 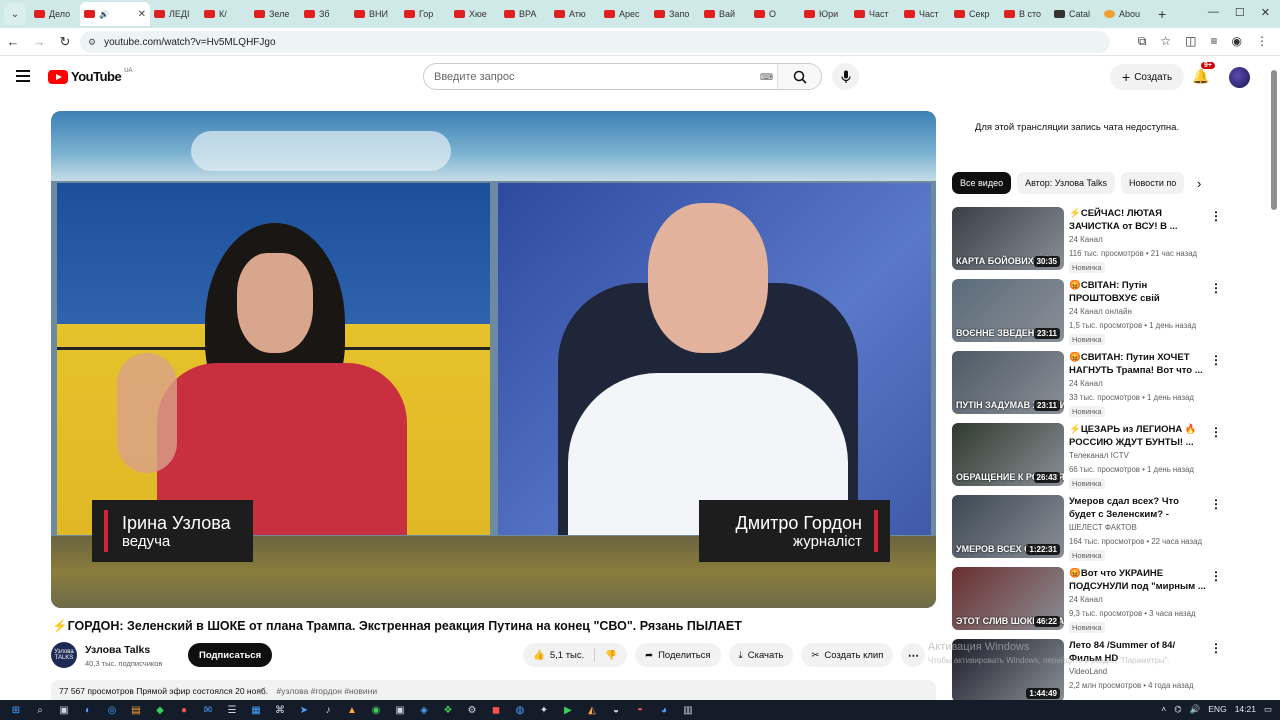 I want to click on minimize-icon: —, so click(x=1213, y=12).